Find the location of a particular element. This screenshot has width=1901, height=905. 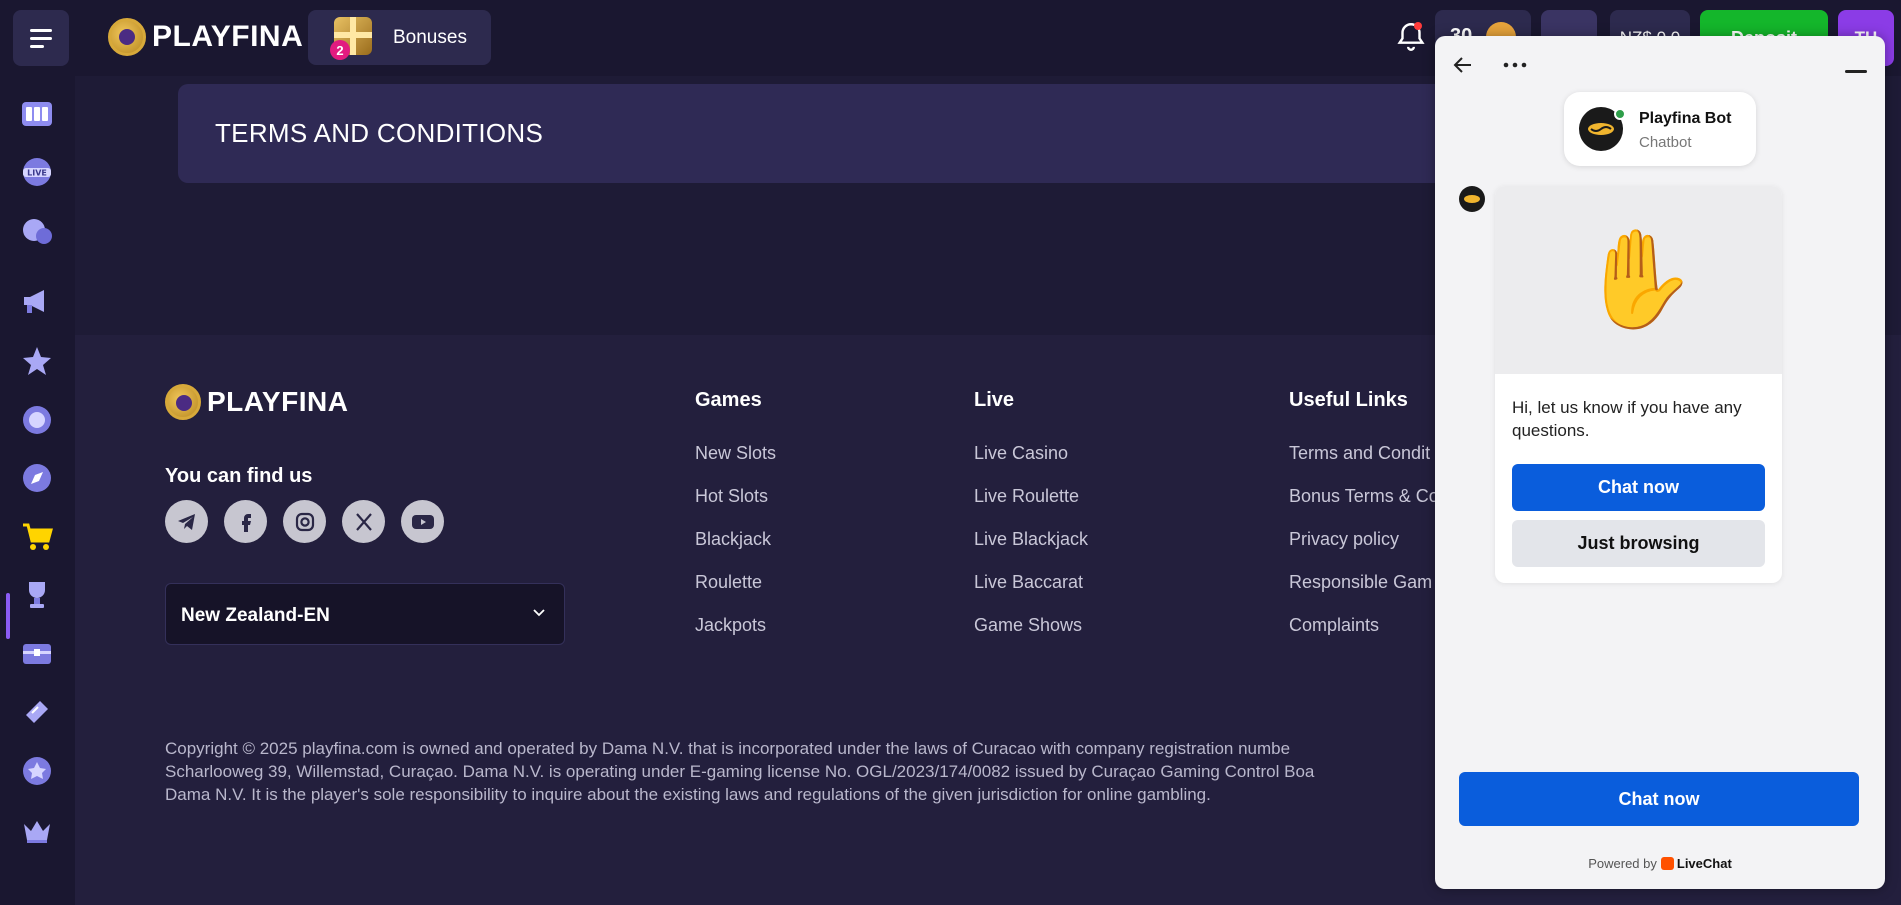

footer-link: Complaints is located at coordinates (1334, 625).